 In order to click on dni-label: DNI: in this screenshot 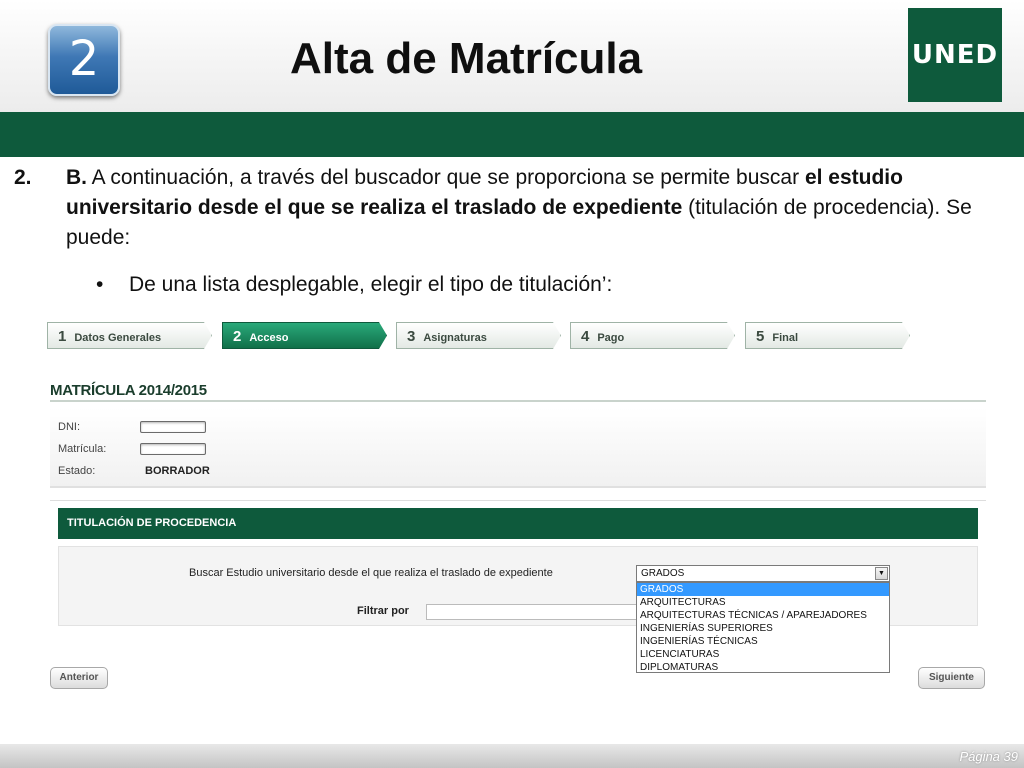, I will do `click(69, 427)`.